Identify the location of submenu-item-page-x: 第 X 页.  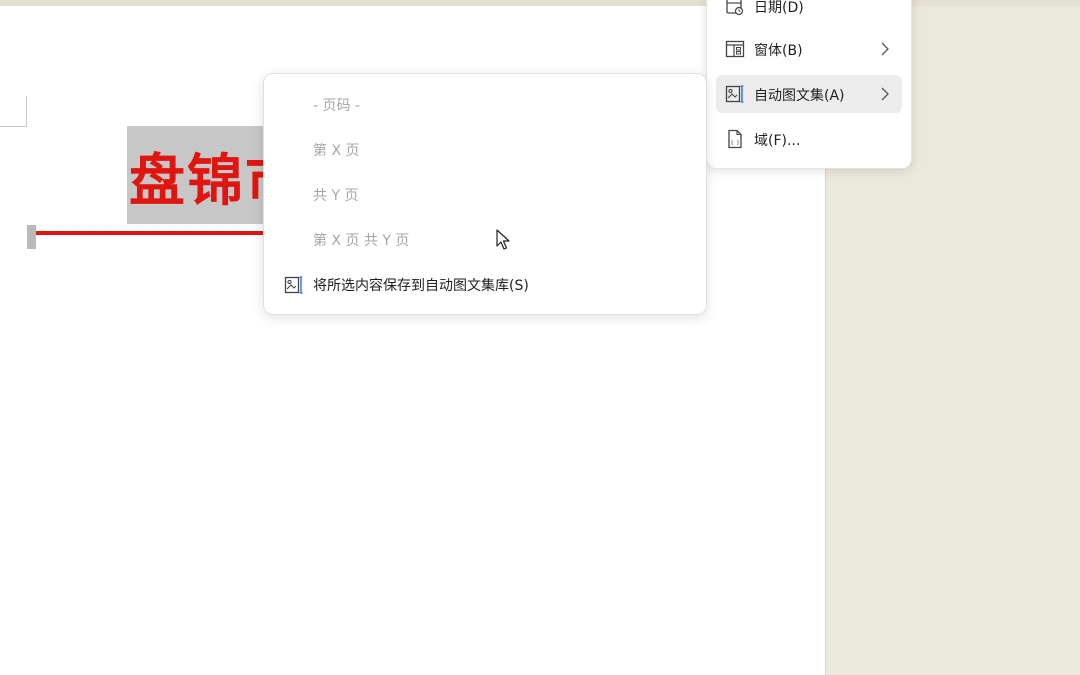
(485, 150).